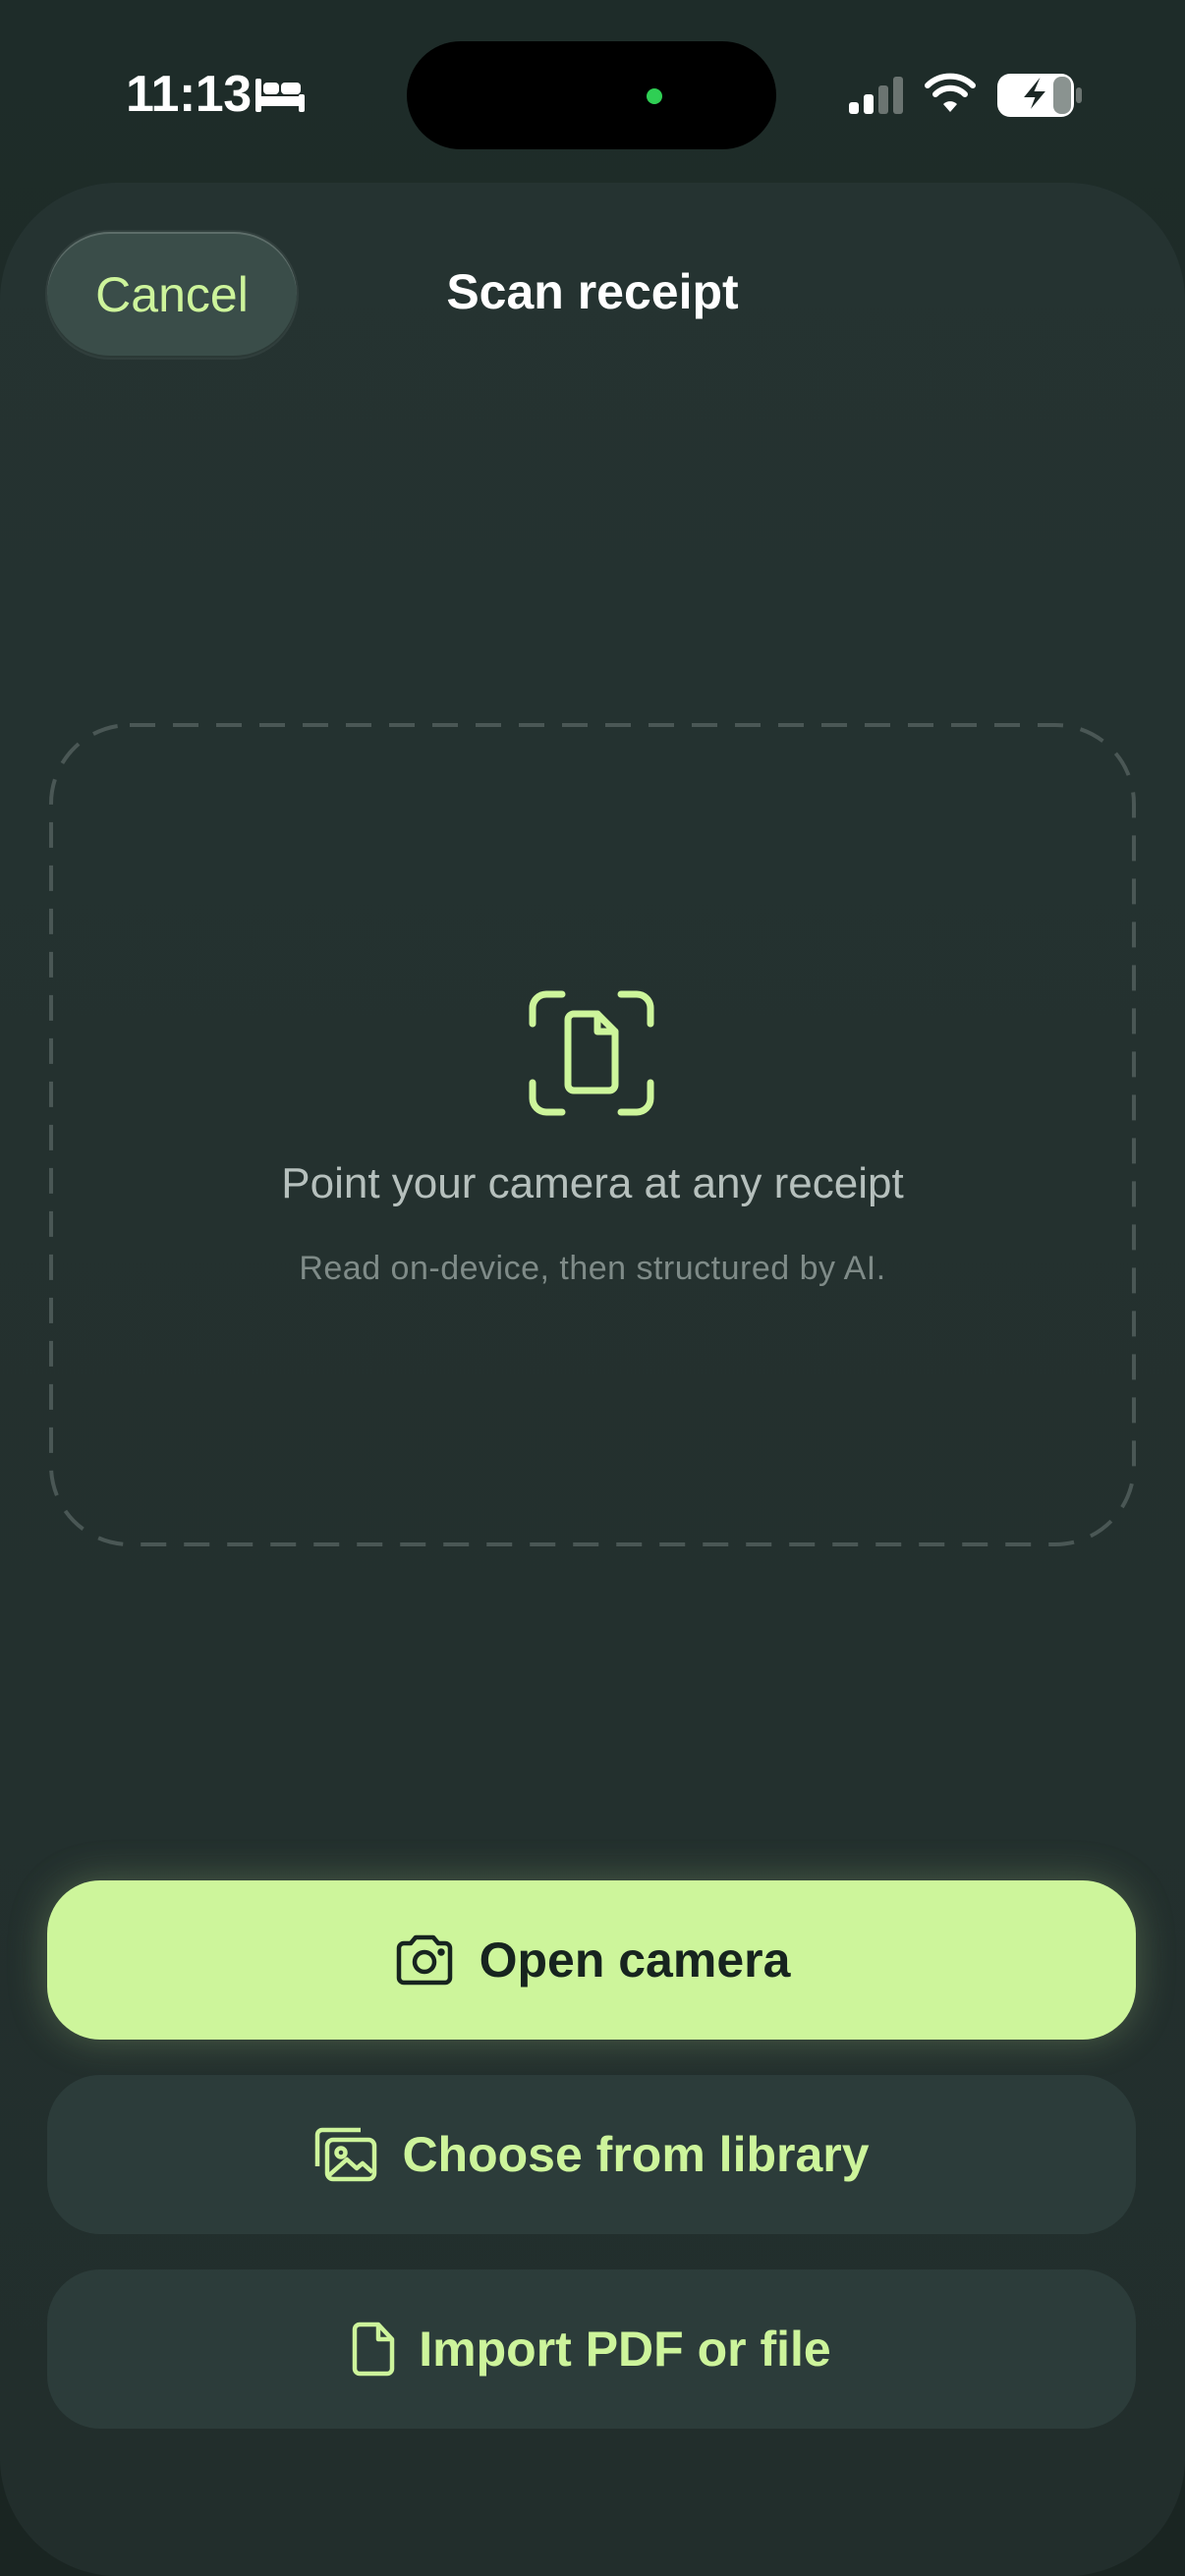 This screenshot has height=2576, width=1185. I want to click on bed-icon, so click(280, 95).